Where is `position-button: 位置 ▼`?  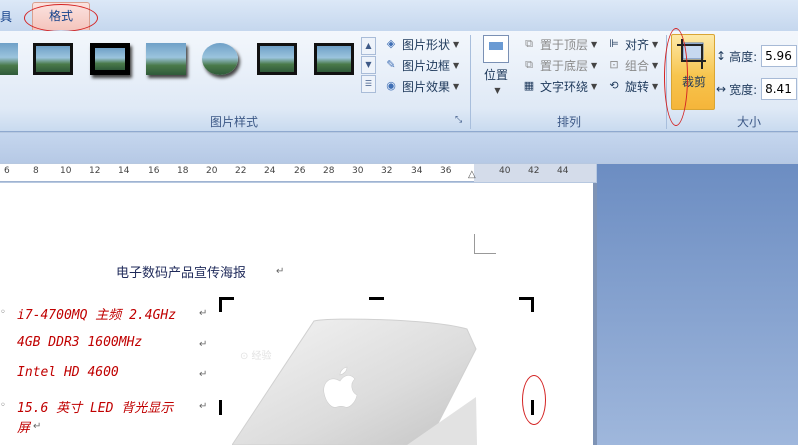 position-button: 位置 ▼ is located at coordinates (496, 65).